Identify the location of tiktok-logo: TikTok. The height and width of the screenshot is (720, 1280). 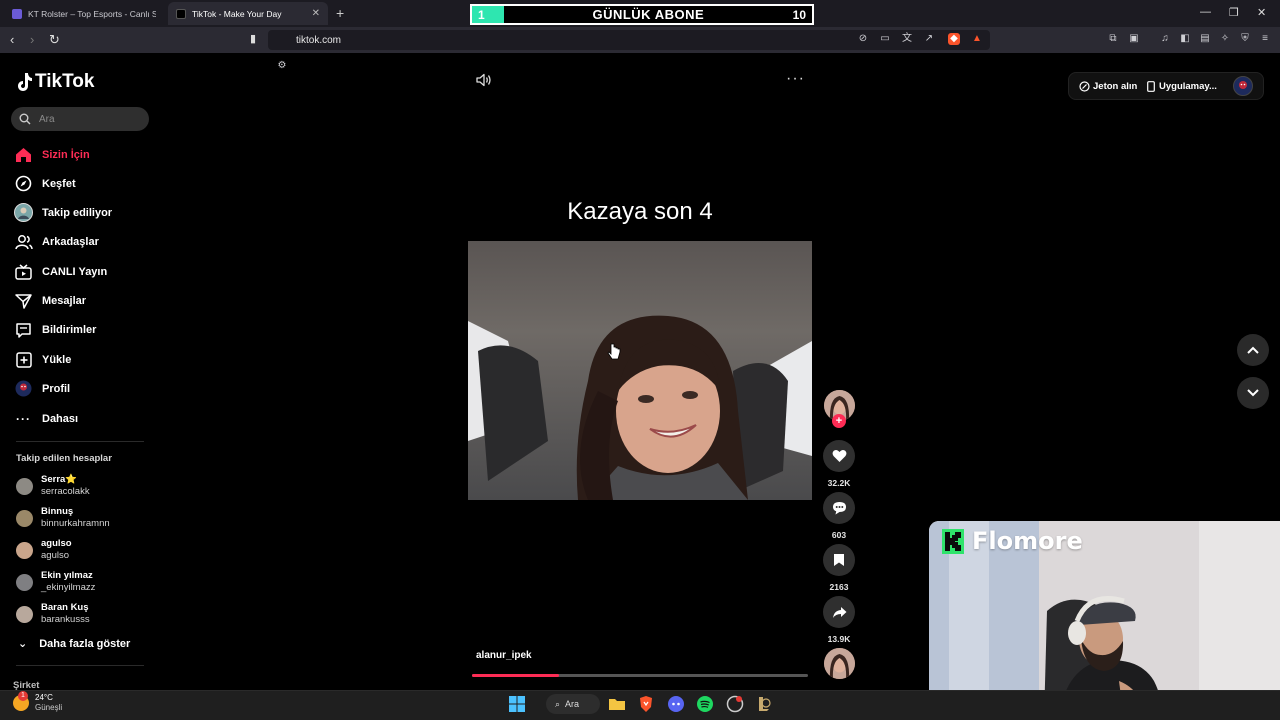
(55, 82).